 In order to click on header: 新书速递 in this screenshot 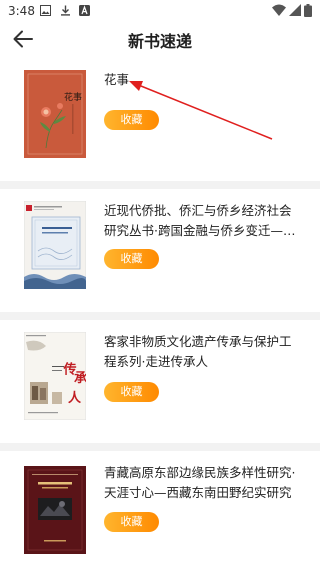, I will do `click(160, 39)`.